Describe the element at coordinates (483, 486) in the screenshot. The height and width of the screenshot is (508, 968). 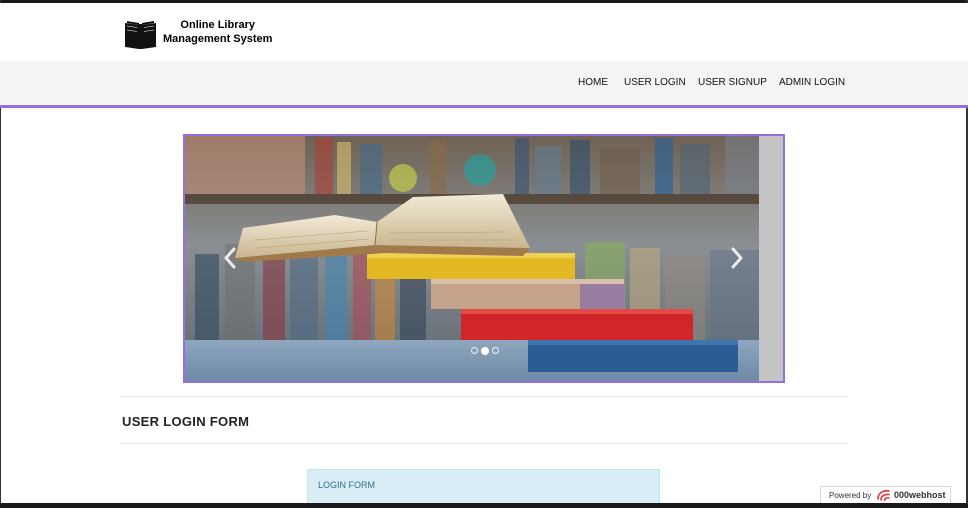
I see `login-form-panel: LOGIN FORM` at that location.